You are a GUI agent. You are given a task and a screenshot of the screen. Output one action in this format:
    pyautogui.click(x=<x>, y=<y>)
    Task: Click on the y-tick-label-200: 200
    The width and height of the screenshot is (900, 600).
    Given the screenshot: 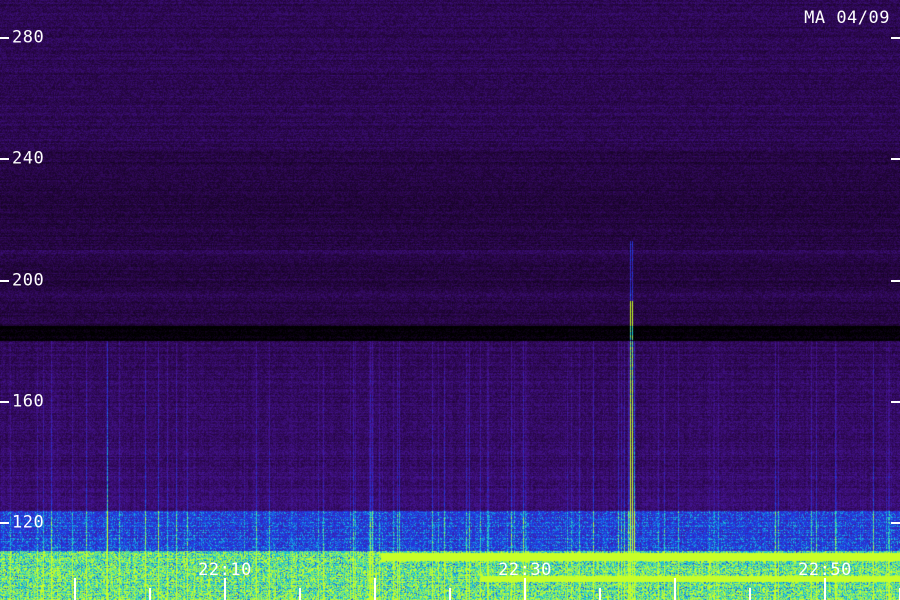 What is the action you would take?
    pyautogui.click(x=28, y=280)
    